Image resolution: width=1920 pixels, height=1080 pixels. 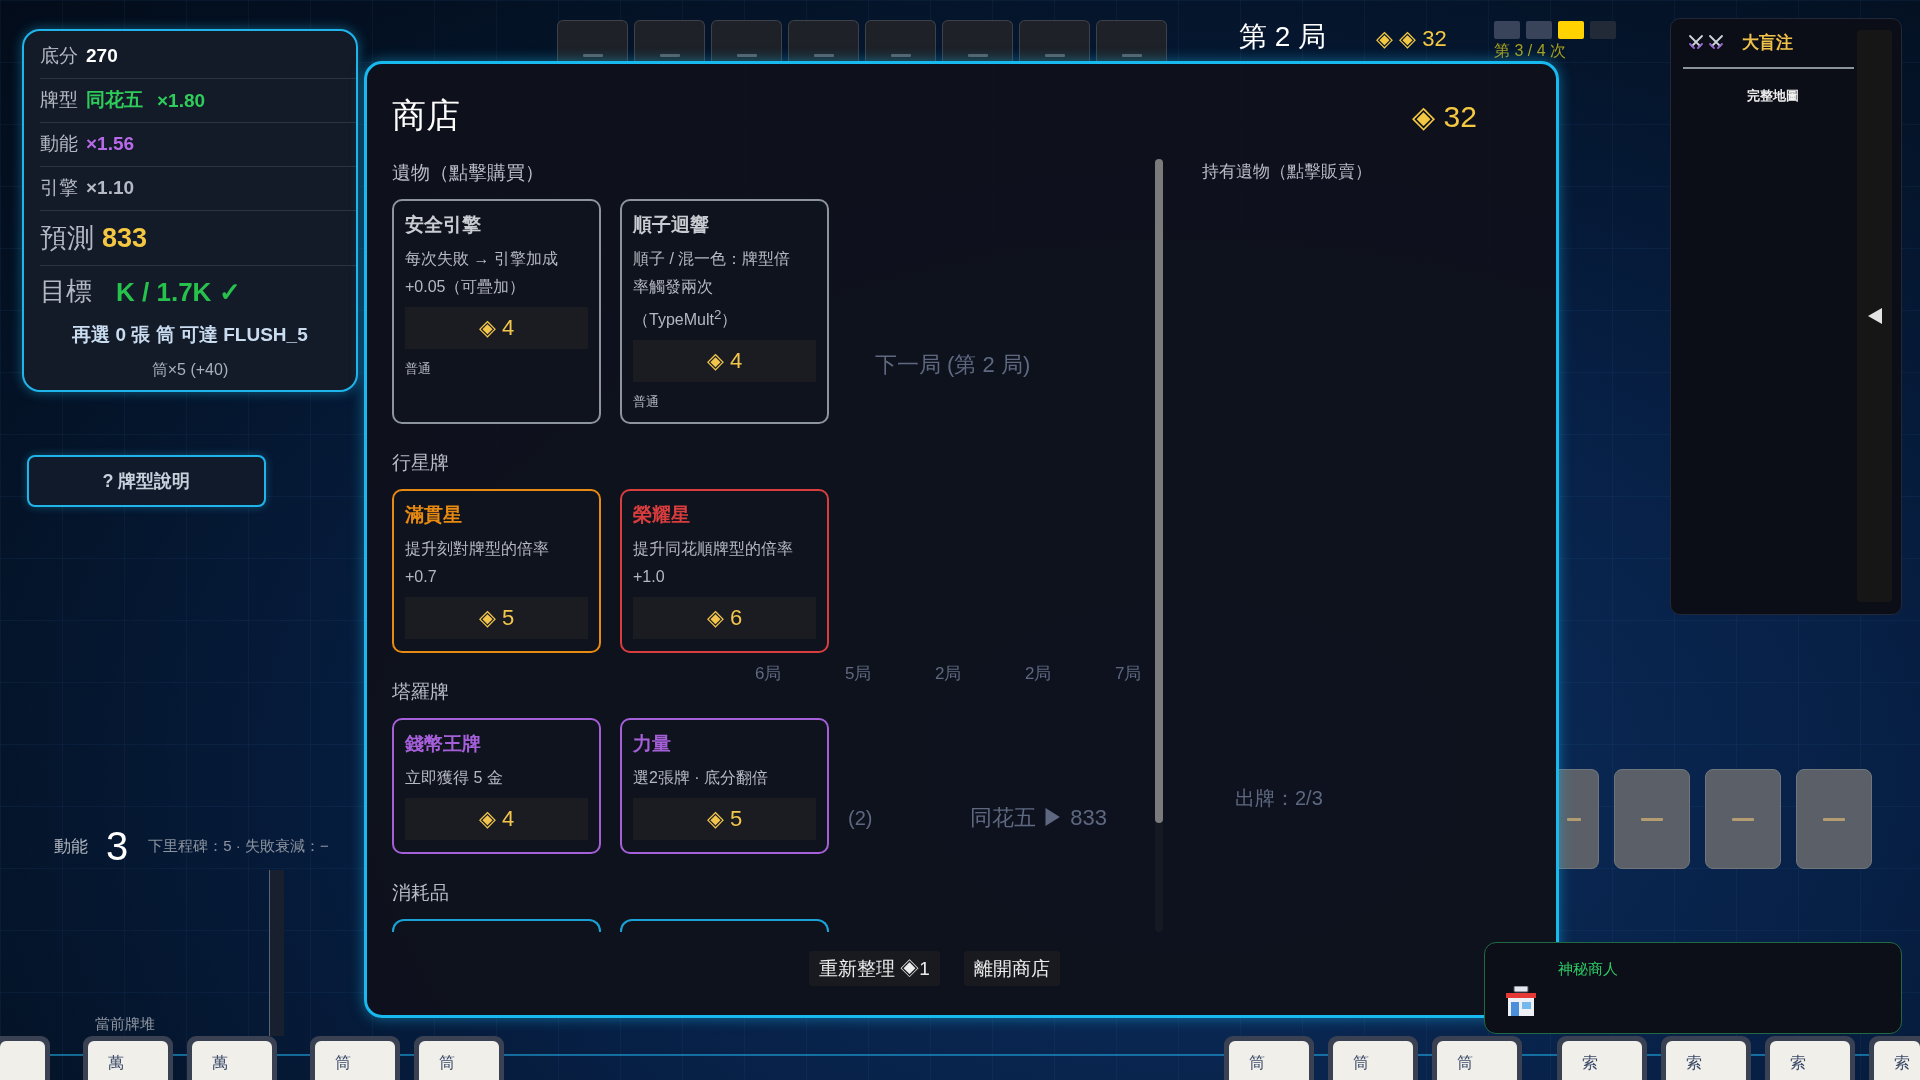 I want to click on merchant-panel: 神秘商人, so click(x=1693, y=988).